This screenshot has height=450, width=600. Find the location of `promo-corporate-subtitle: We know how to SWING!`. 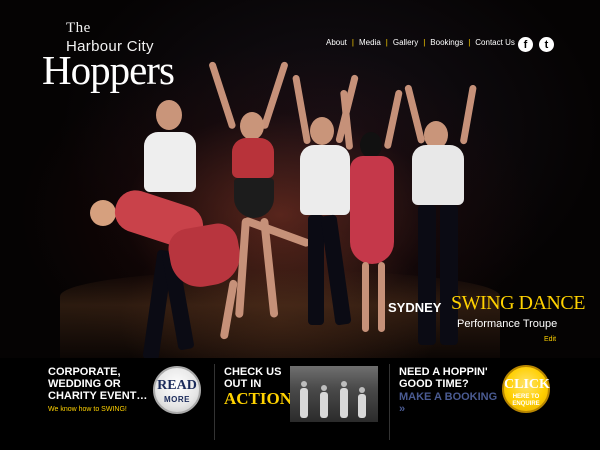

promo-corporate-subtitle: We know how to SWING! is located at coordinates (87, 409).